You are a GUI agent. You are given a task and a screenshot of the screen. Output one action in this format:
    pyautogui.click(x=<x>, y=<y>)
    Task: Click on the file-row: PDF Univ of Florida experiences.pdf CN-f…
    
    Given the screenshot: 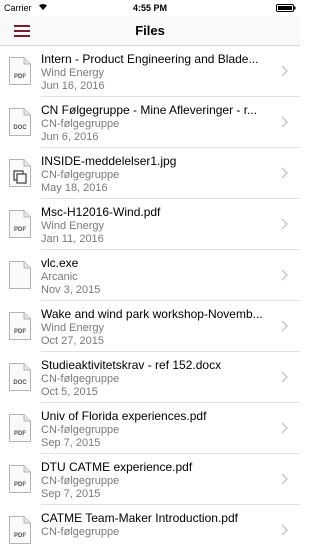 What is the action you would take?
    pyautogui.click(x=150, y=428)
    